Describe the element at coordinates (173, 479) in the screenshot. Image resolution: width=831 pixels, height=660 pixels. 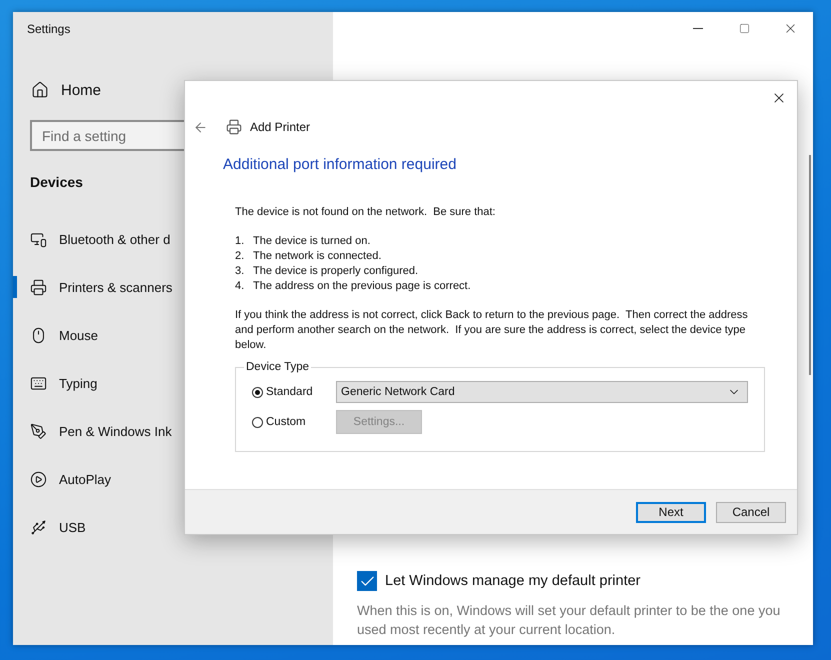
I see `sidebar-item: AutoPlay` at that location.